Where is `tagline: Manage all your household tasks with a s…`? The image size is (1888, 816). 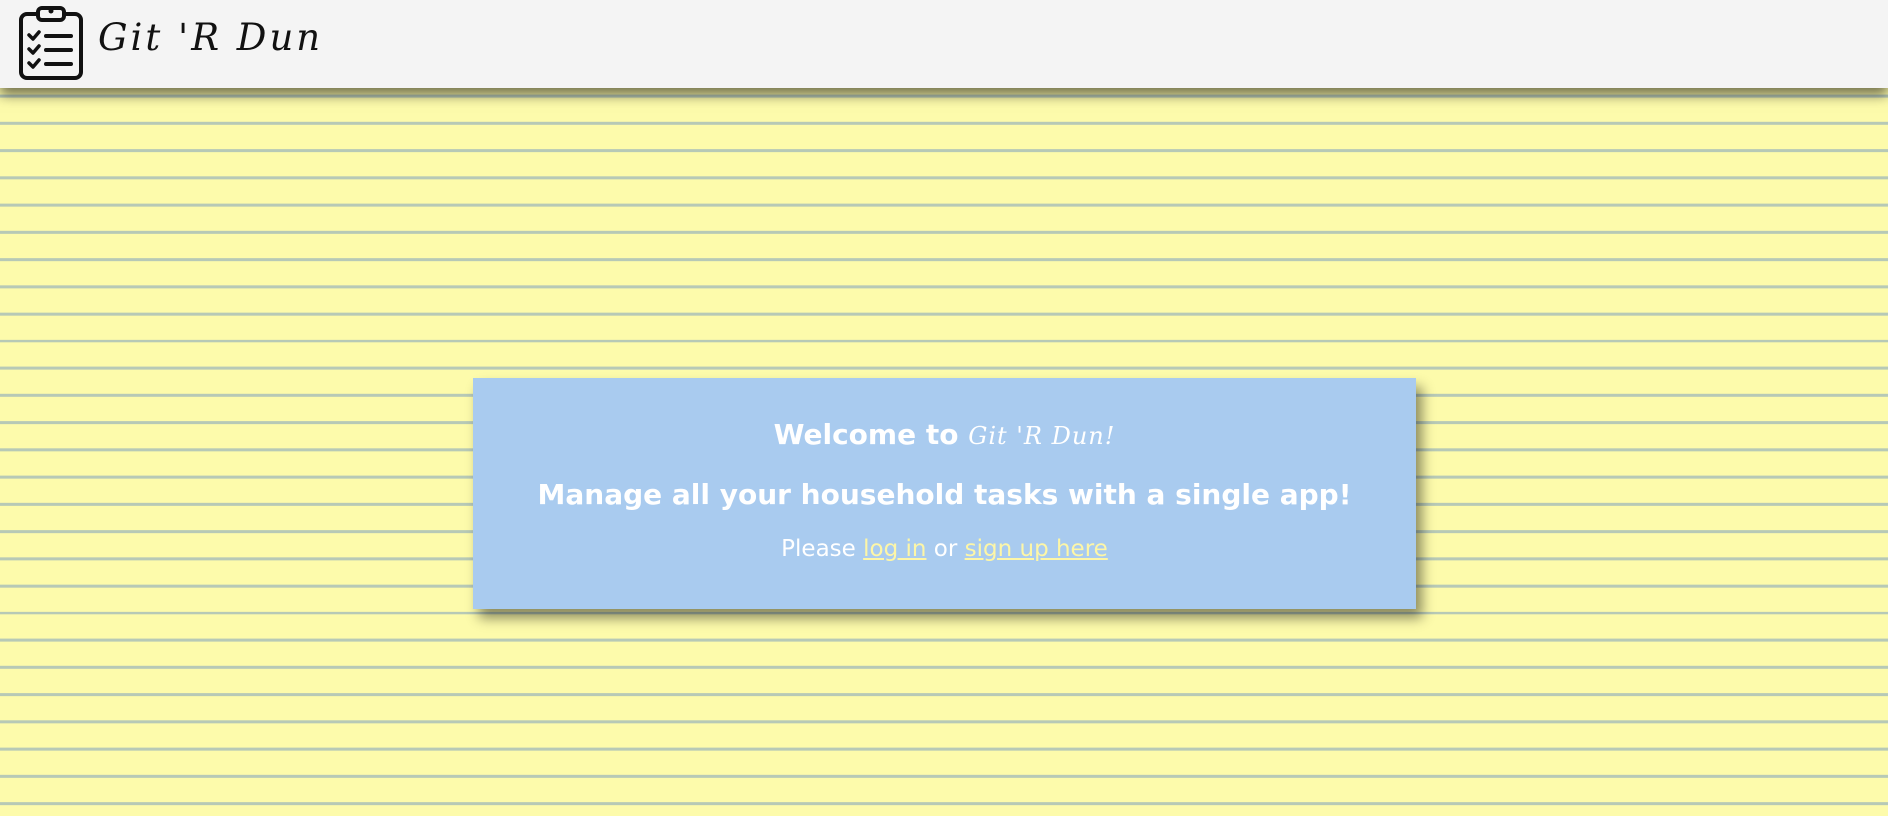
tagline: Manage all your household tasks with a s… is located at coordinates (944, 494).